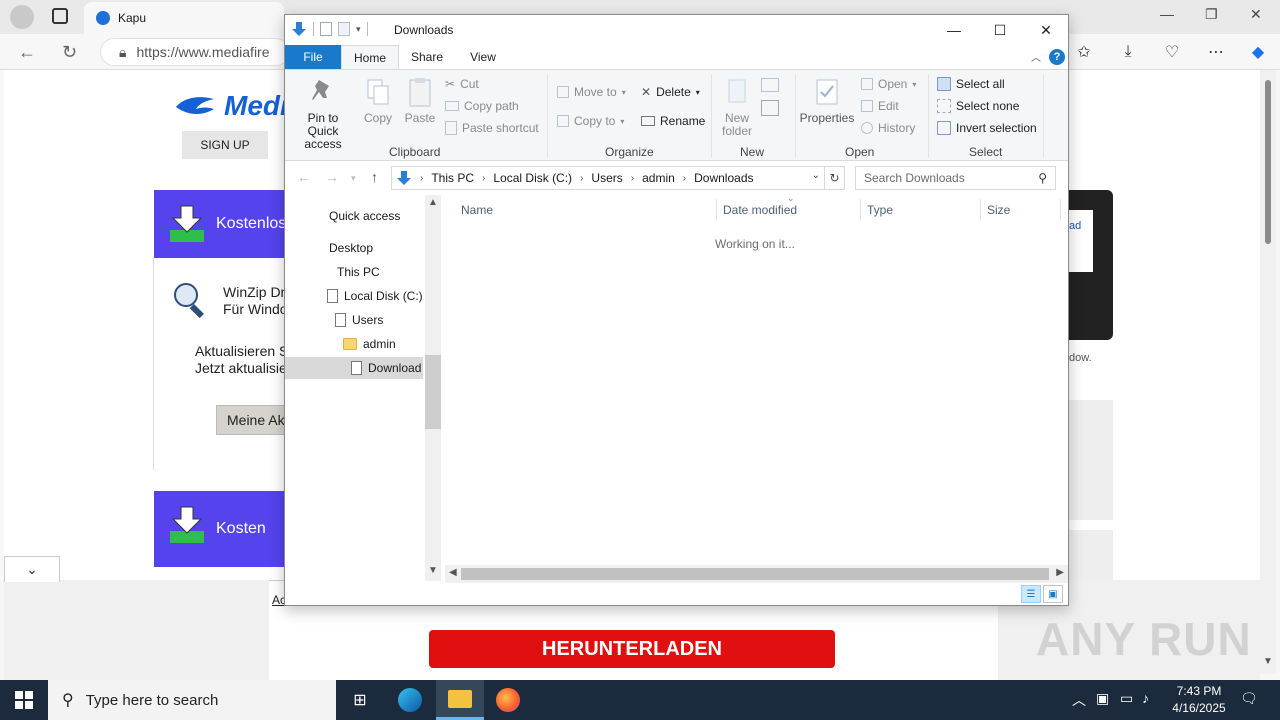 The height and width of the screenshot is (720, 1280). Describe the element at coordinates (1126, 698) in the screenshot. I see `network-icon: ▭` at that location.